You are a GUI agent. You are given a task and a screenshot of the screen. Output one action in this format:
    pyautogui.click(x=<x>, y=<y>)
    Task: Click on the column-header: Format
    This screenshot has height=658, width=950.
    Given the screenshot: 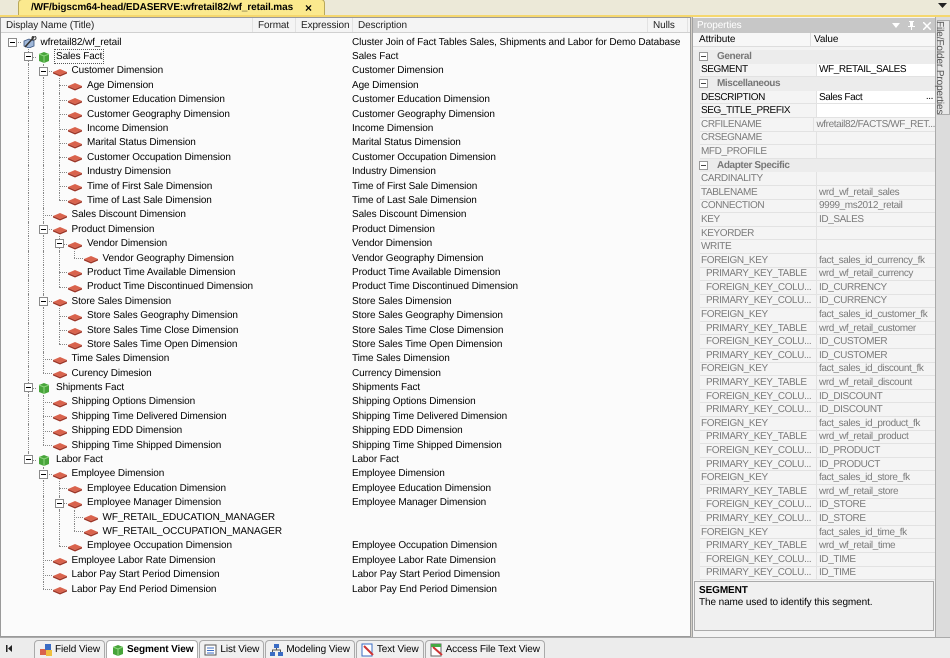 What is the action you would take?
    pyautogui.click(x=274, y=25)
    